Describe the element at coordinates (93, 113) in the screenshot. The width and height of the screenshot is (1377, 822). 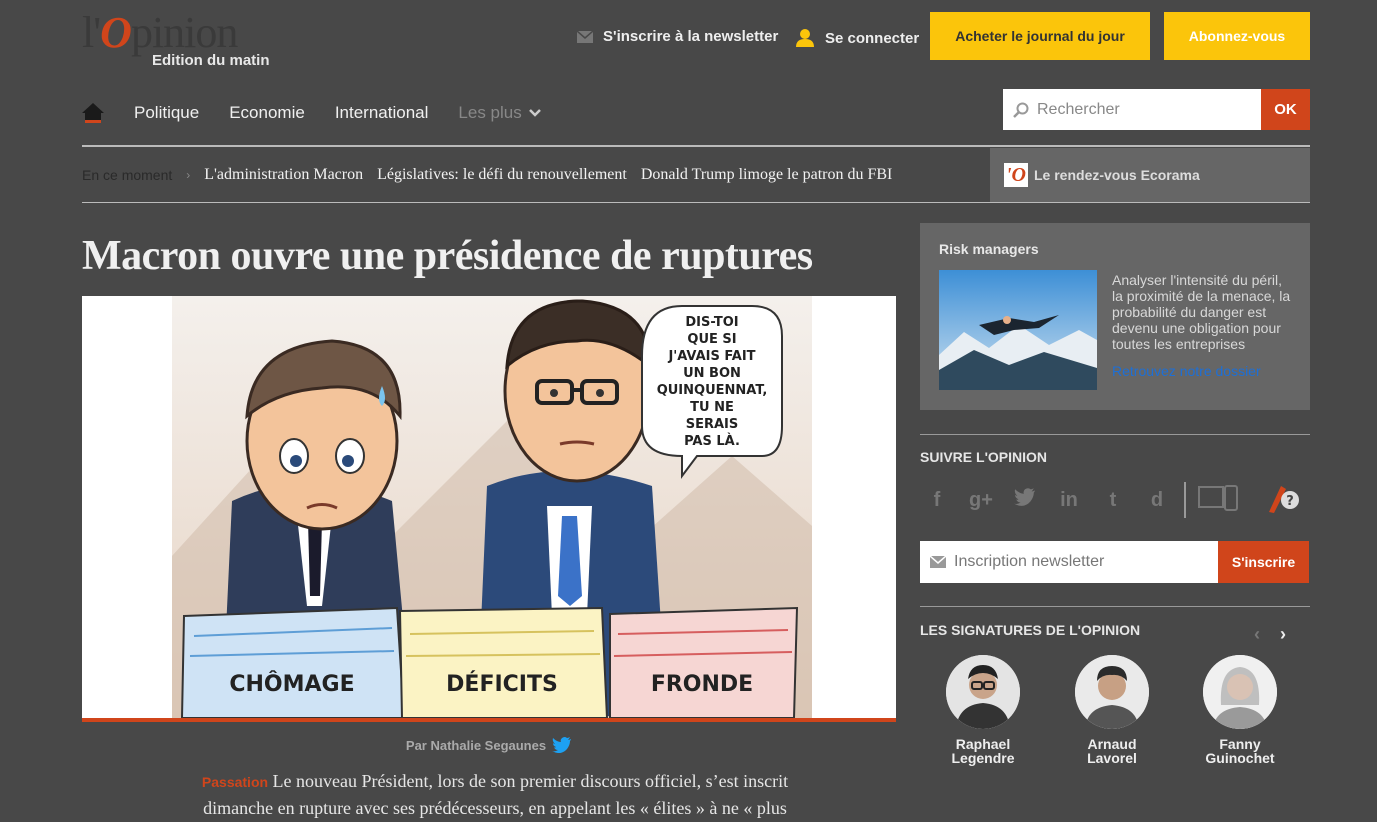
I see `home-icon` at that location.